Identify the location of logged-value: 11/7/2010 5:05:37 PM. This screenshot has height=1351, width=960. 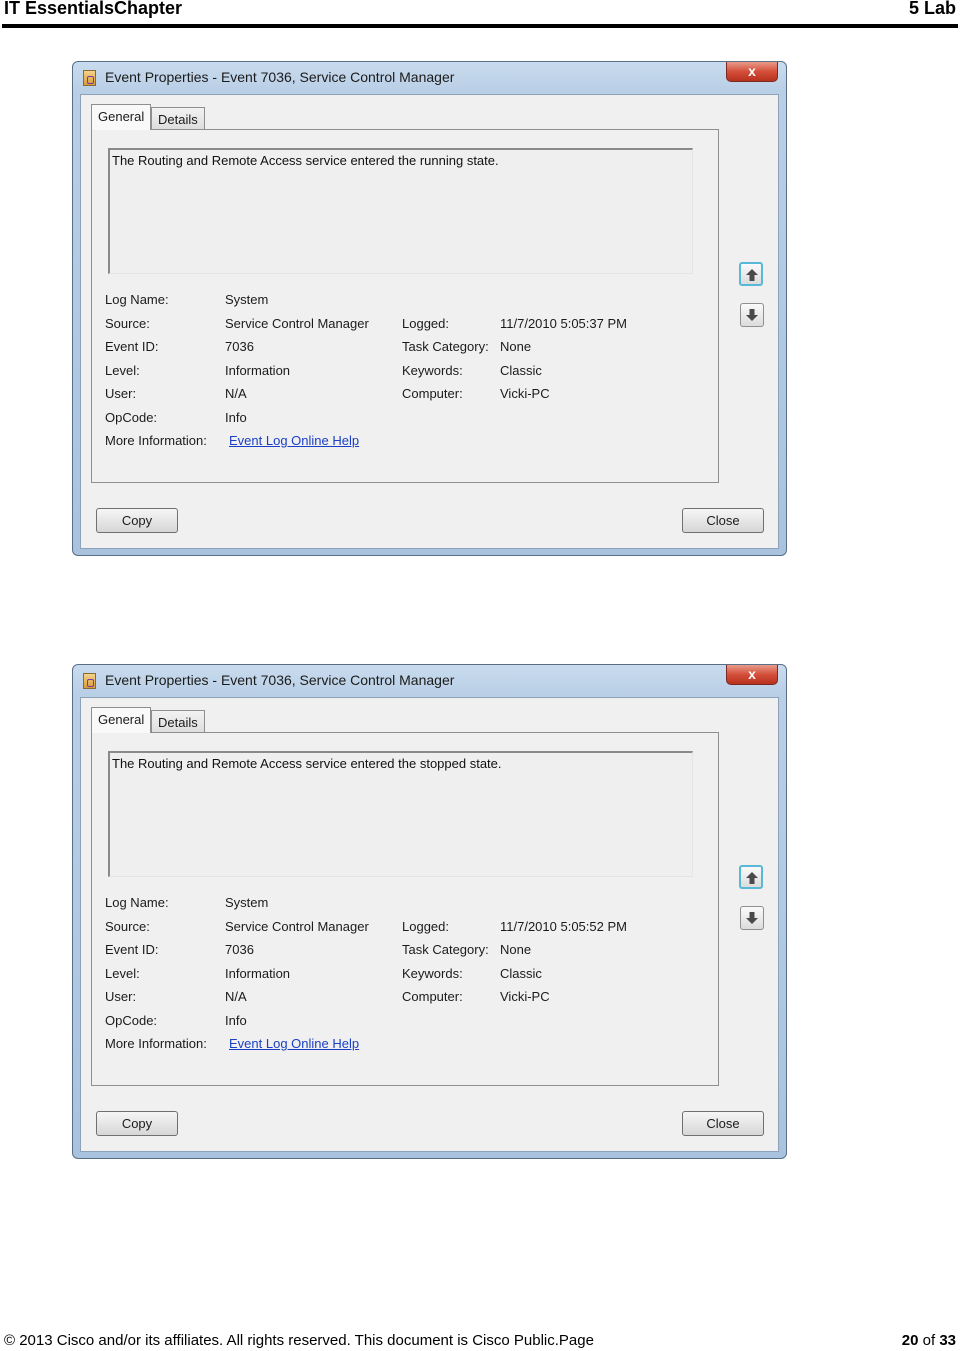
(563, 323).